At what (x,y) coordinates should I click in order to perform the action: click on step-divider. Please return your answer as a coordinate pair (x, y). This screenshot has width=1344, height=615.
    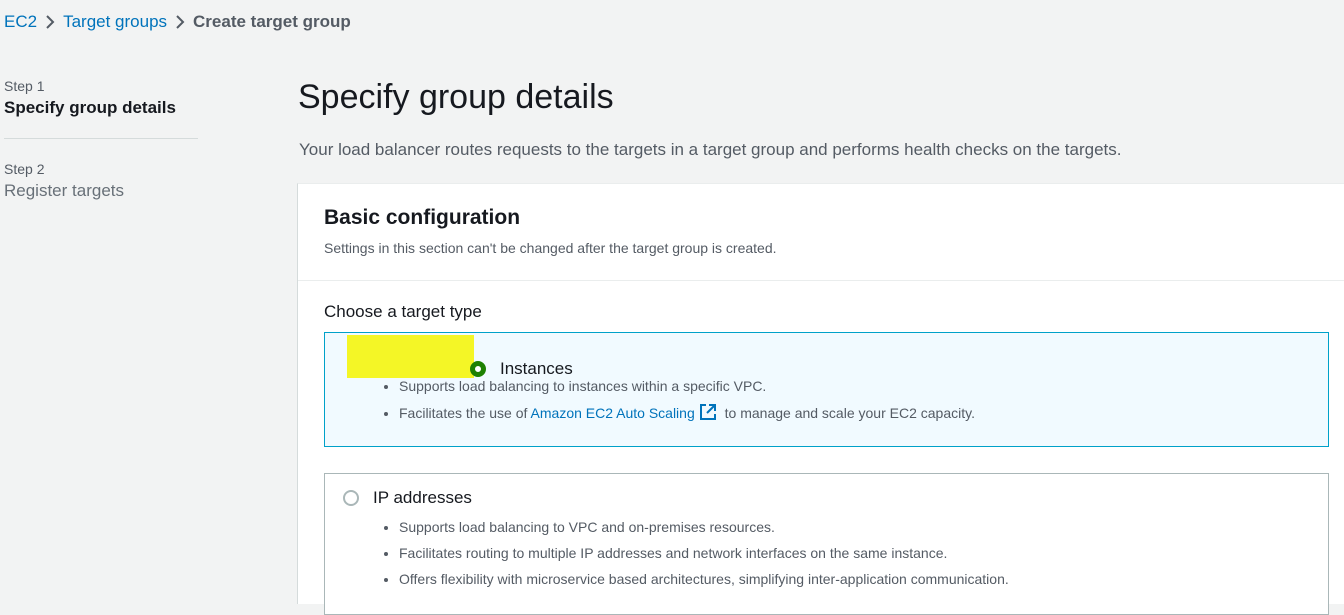
    Looking at the image, I should click on (101, 138).